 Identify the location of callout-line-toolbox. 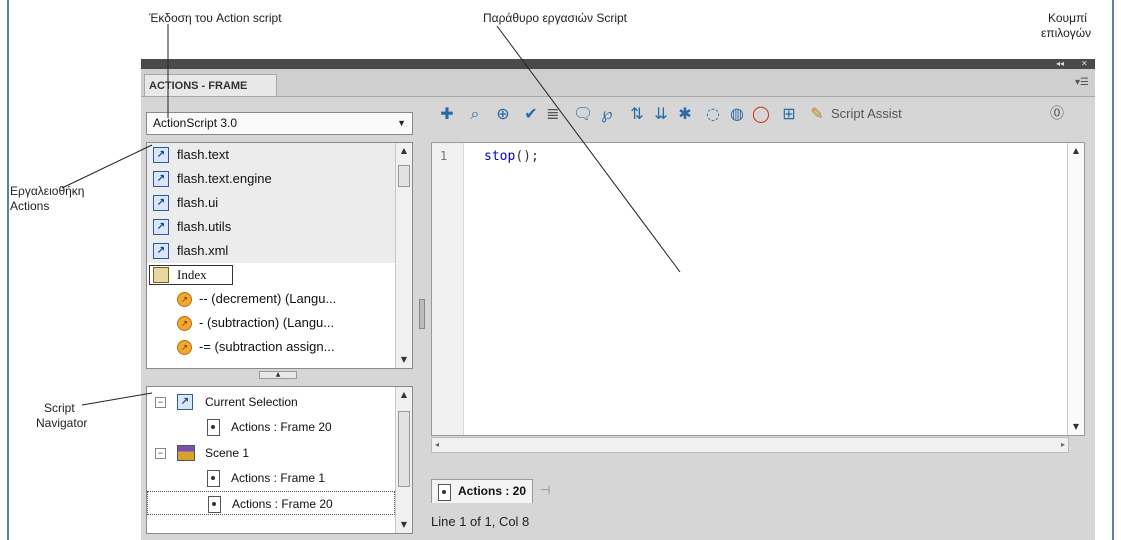
(107, 166).